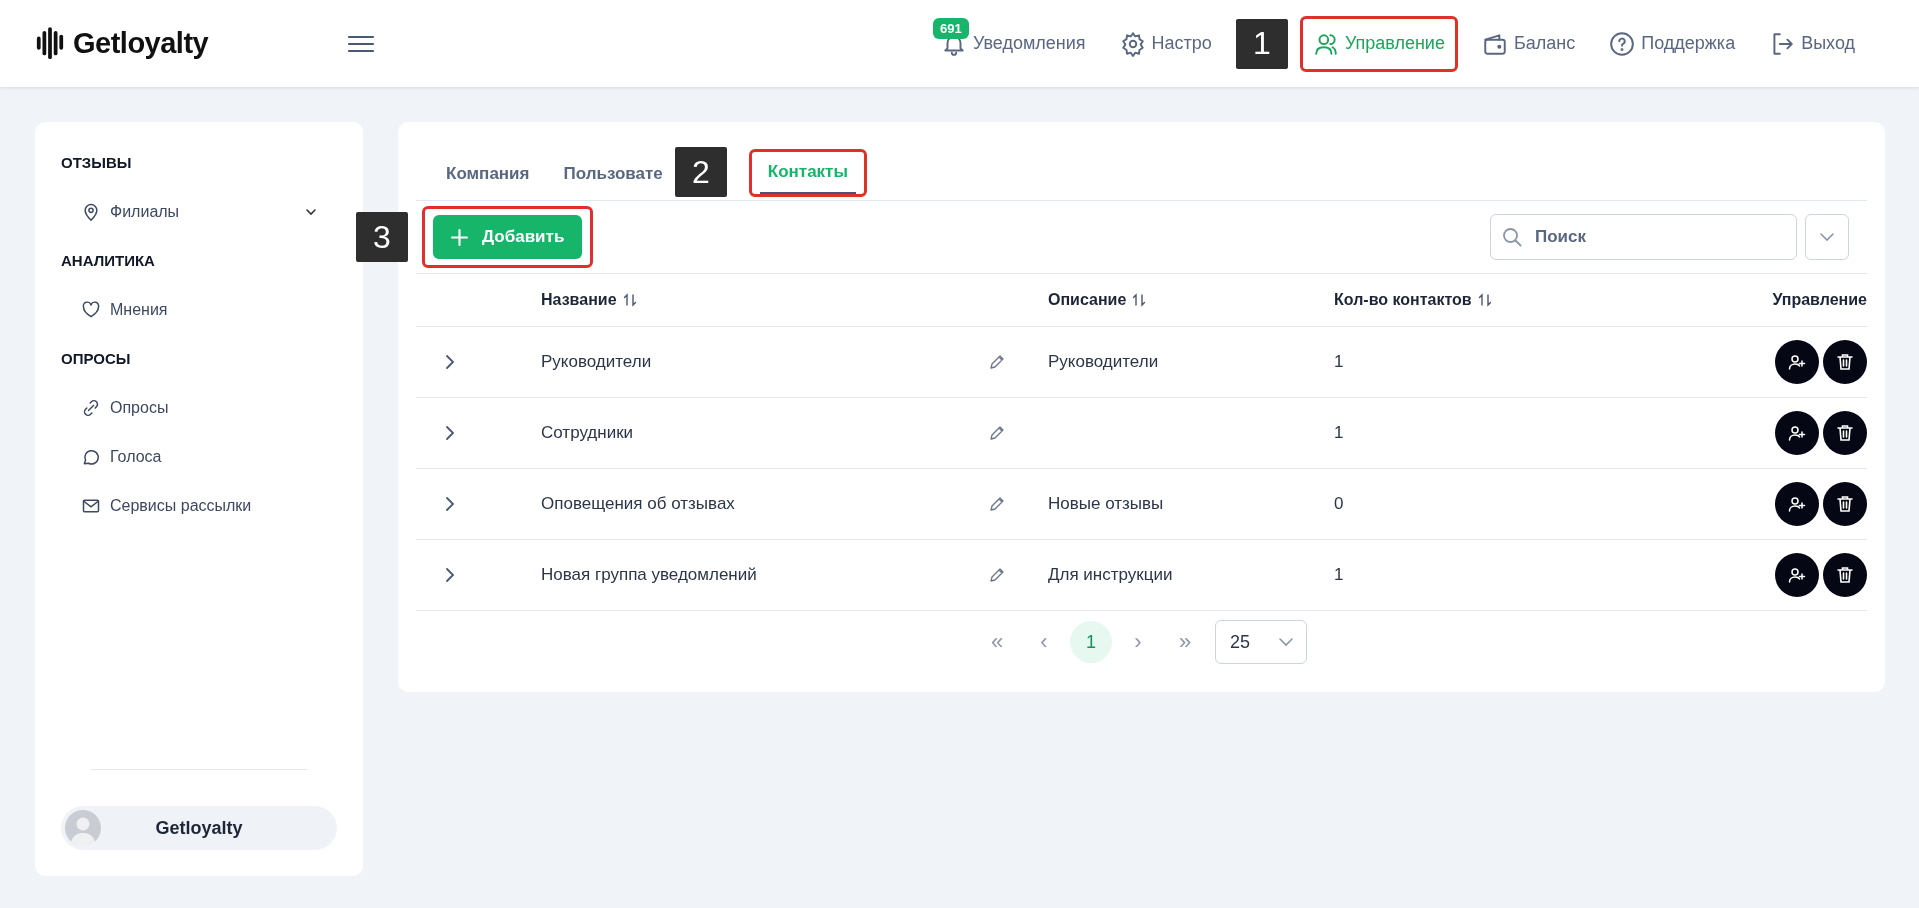  Describe the element at coordinates (1819, 300) in the screenshot. I see `column-header: Управление` at that location.